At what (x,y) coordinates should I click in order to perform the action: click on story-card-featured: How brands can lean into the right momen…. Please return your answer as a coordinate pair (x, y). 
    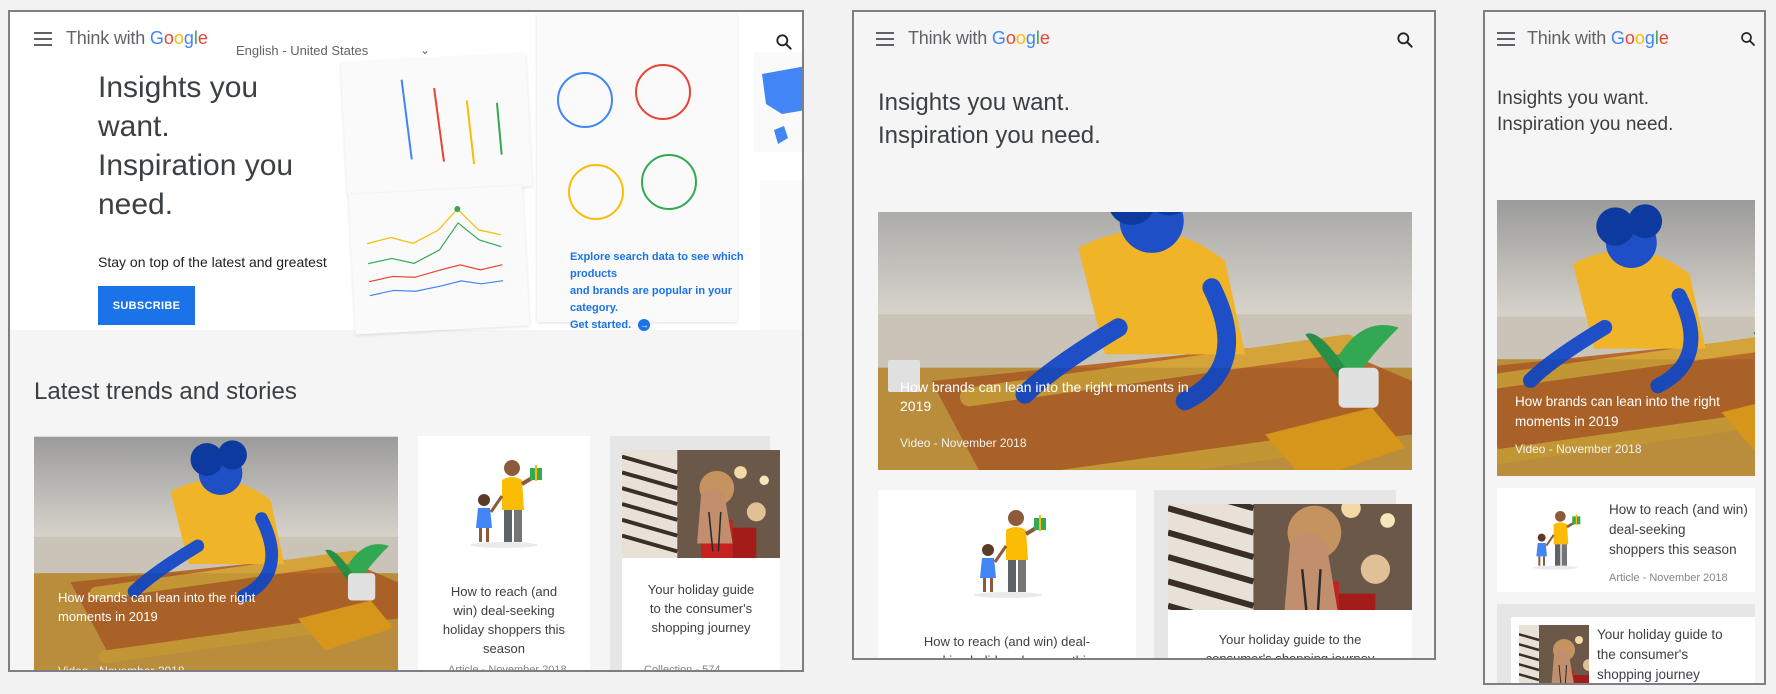
    Looking at the image, I should click on (1145, 341).